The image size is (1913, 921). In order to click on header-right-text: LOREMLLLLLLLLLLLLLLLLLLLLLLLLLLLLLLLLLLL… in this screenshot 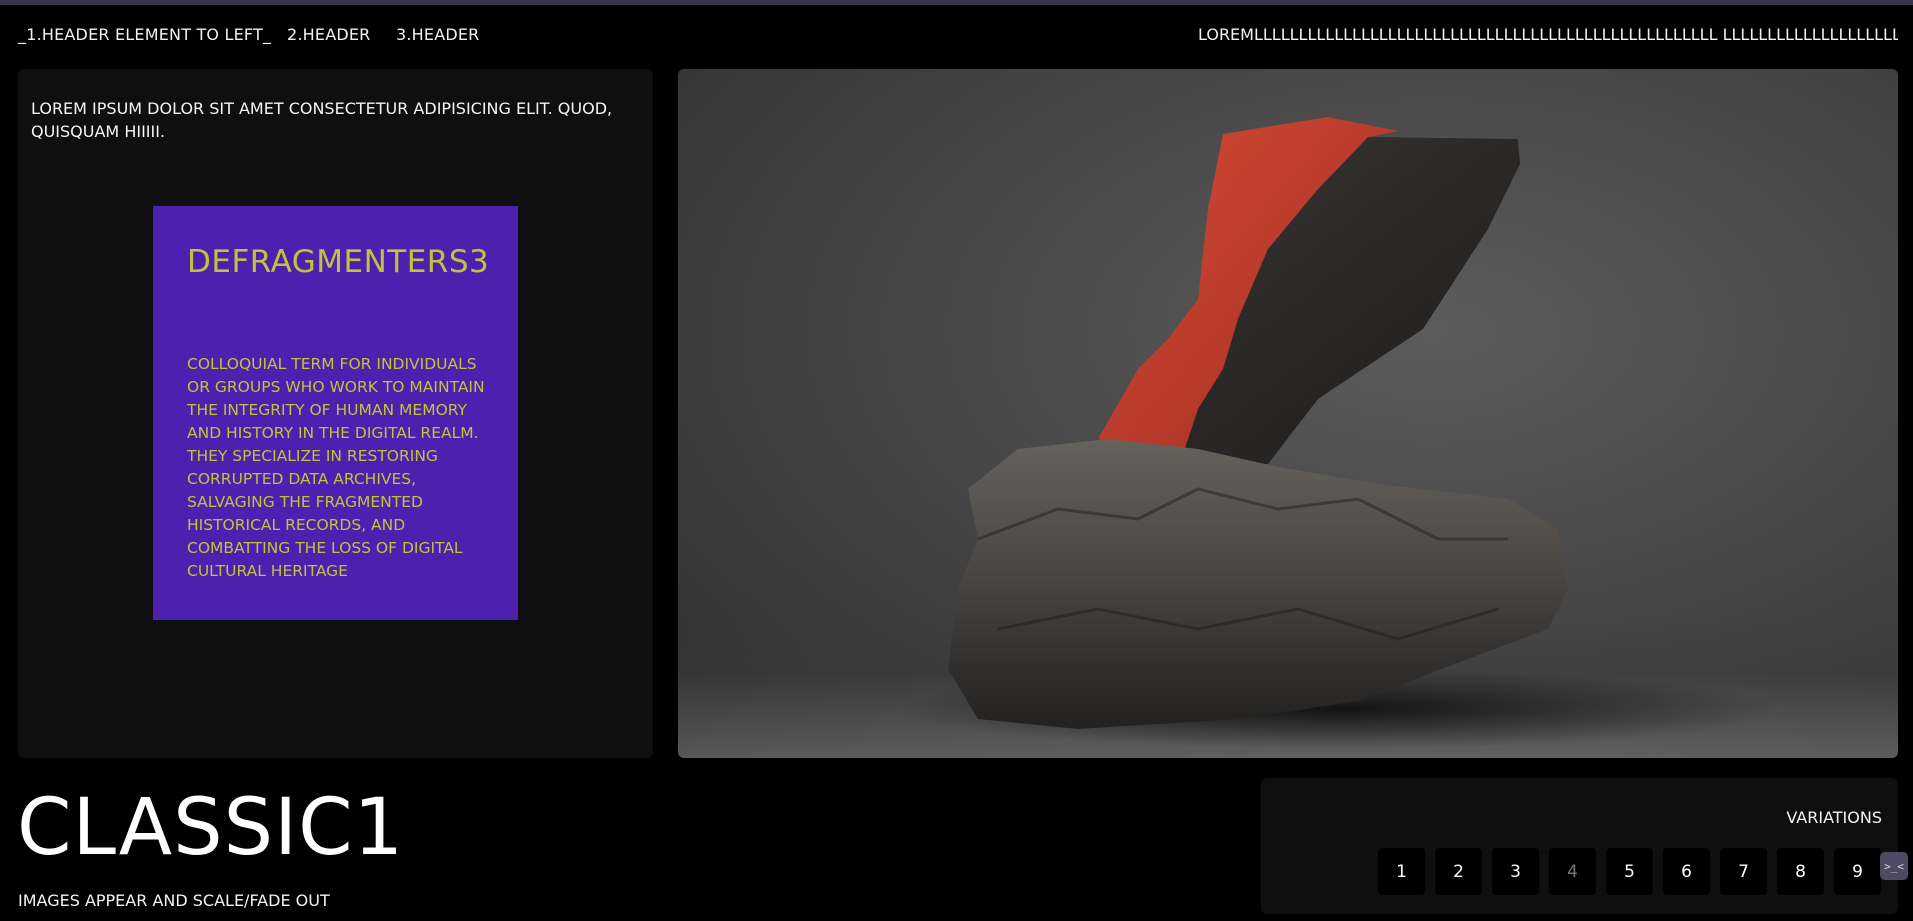, I will do `click(1548, 34)`.